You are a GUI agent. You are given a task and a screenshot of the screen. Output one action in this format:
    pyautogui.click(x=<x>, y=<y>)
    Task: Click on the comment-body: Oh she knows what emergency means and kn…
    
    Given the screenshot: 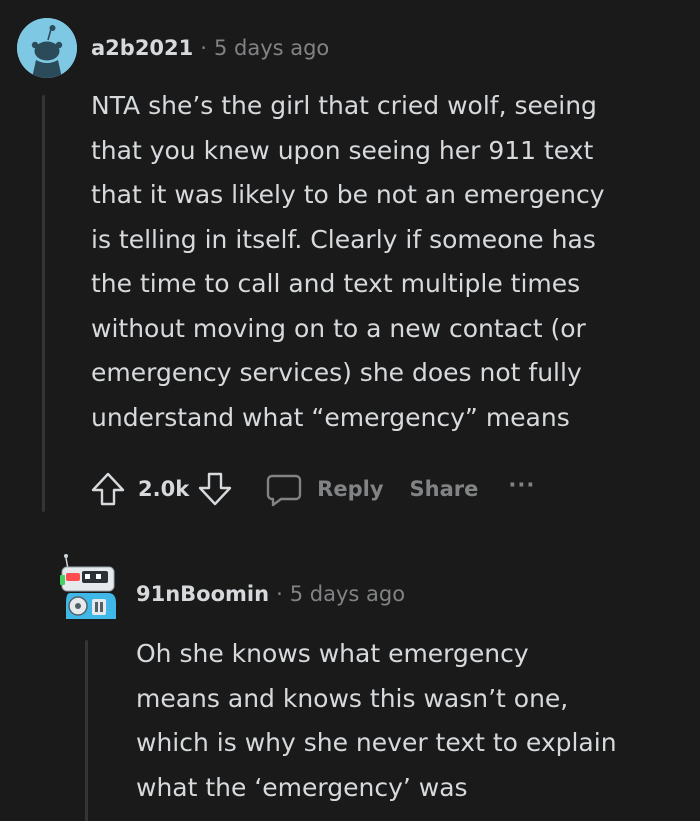 What is the action you would take?
    pyautogui.click(x=376, y=721)
    